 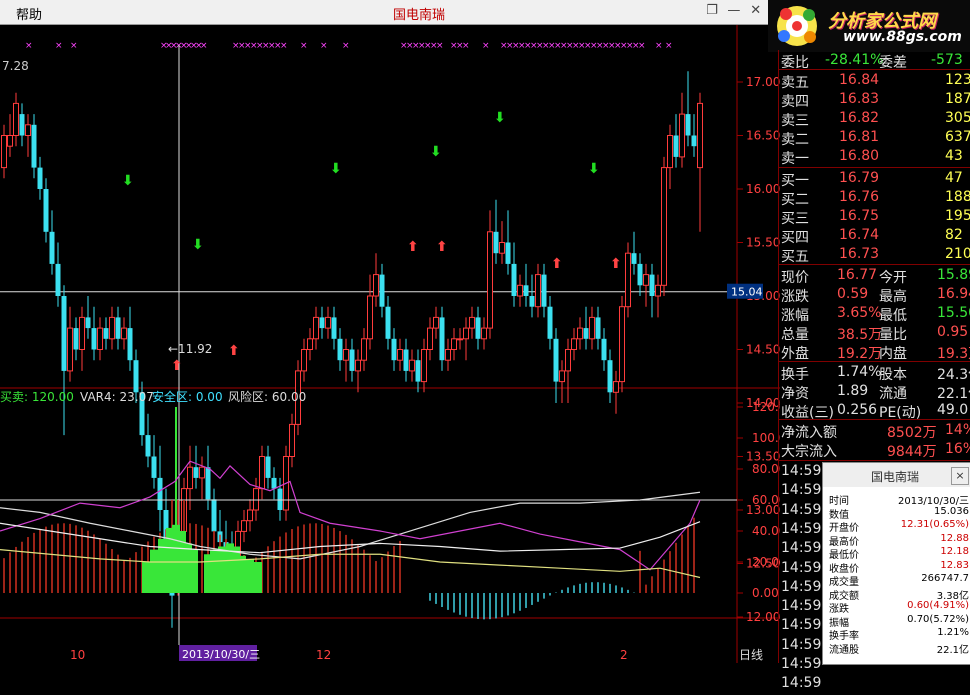 I want to click on quote-text: -28.41%, so click(x=854, y=60).